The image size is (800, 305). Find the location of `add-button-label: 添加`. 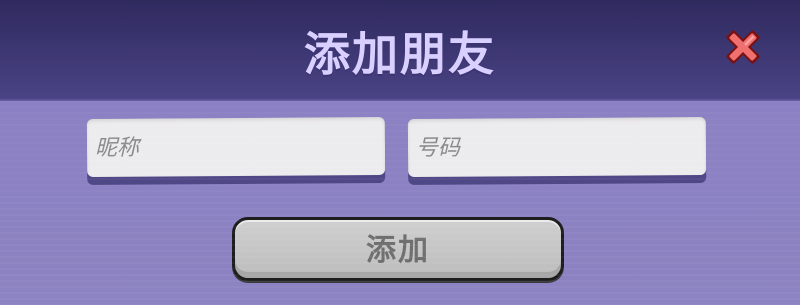

add-button-label: 添加 is located at coordinates (398, 250).